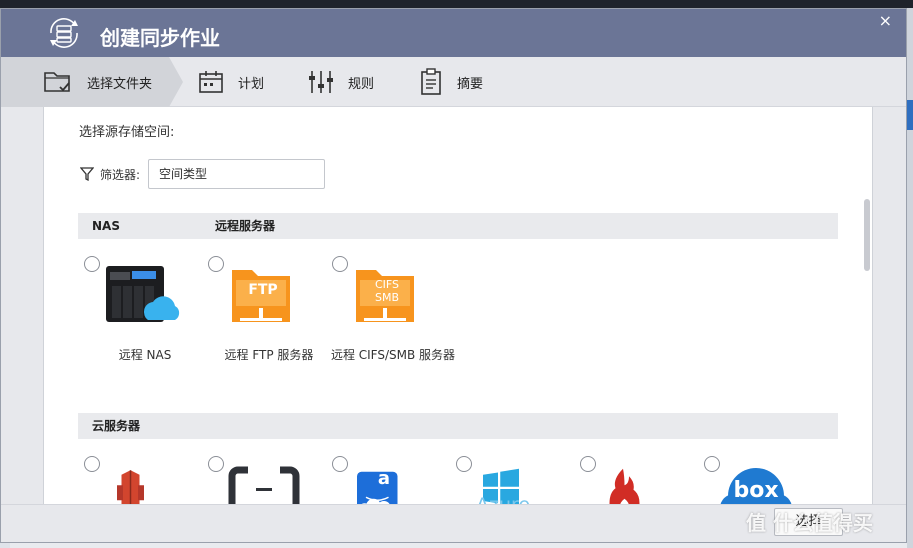 The width and height of the screenshot is (913, 548). I want to click on step-summary: 摘要, so click(451, 82).